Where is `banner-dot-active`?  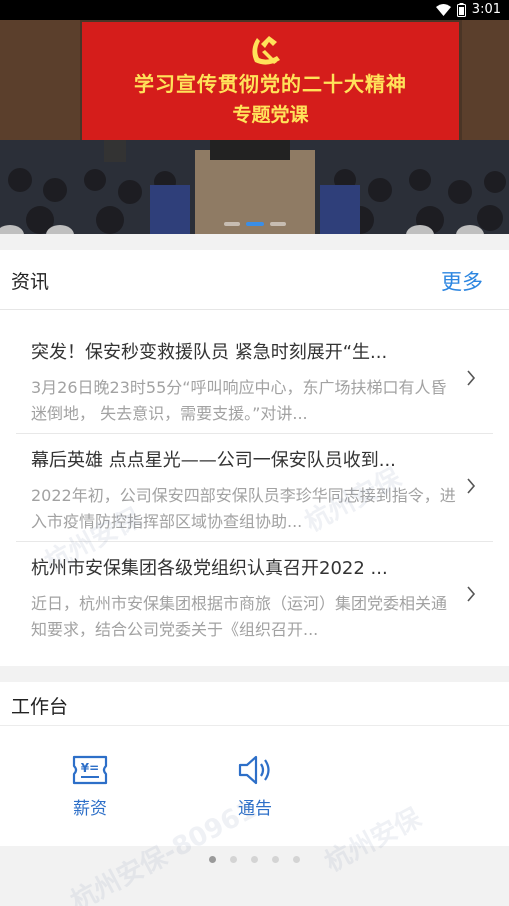 banner-dot-active is located at coordinates (254, 224).